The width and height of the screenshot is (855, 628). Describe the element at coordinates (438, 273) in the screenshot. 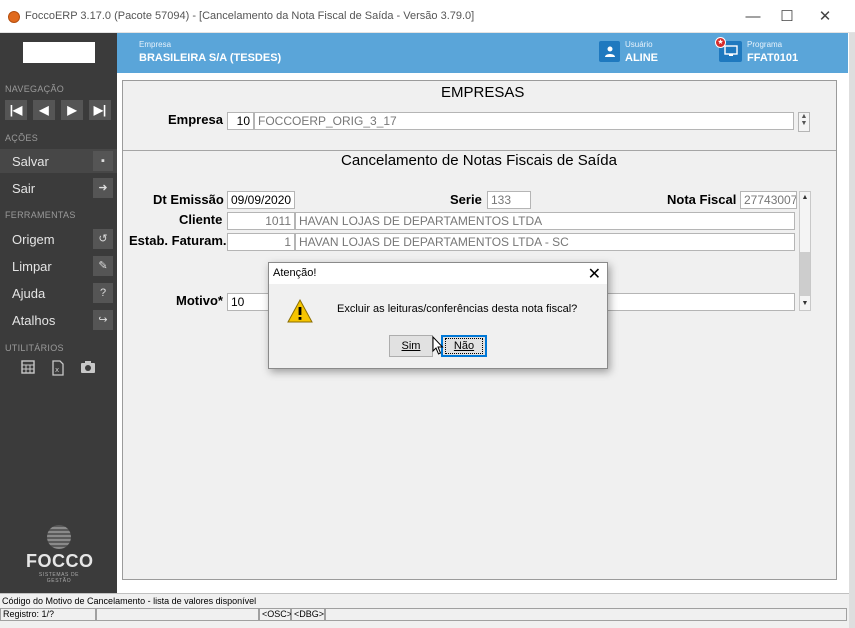

I see `dialog-title-bar: Atenção! ✕` at that location.